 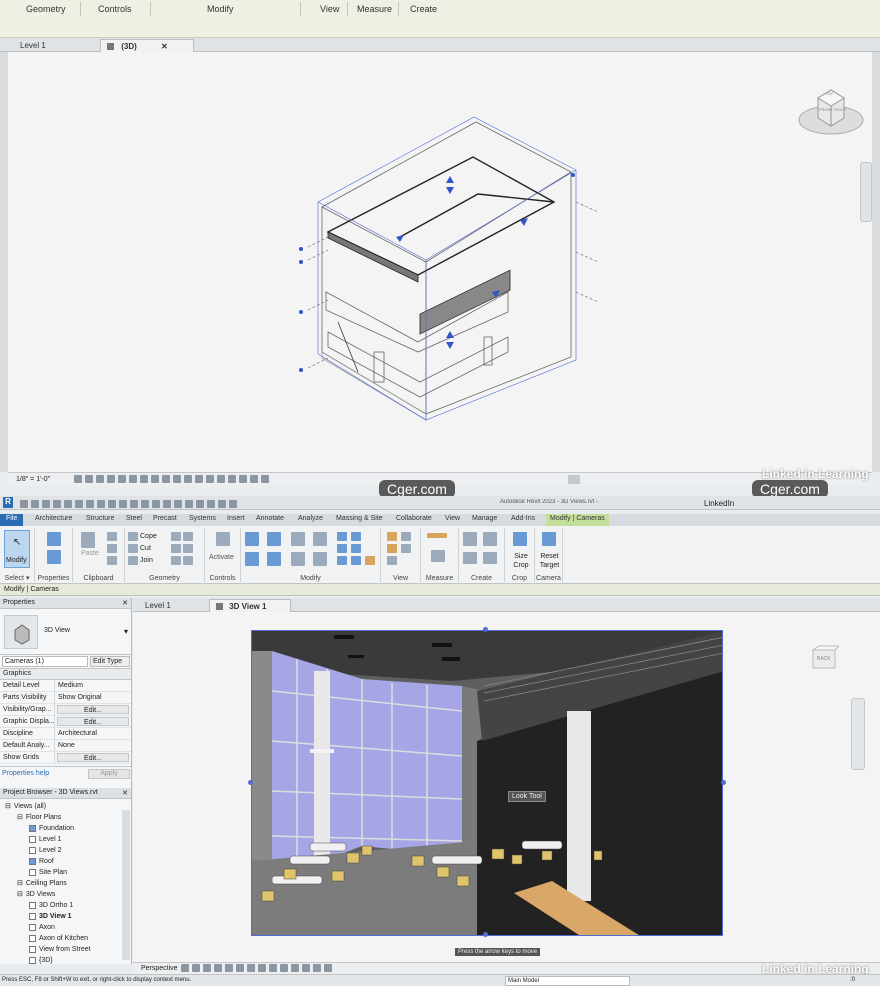 What do you see at coordinates (831, 110) in the screenshot?
I see `viewcube: TOP FRONT RIGHT` at bounding box center [831, 110].